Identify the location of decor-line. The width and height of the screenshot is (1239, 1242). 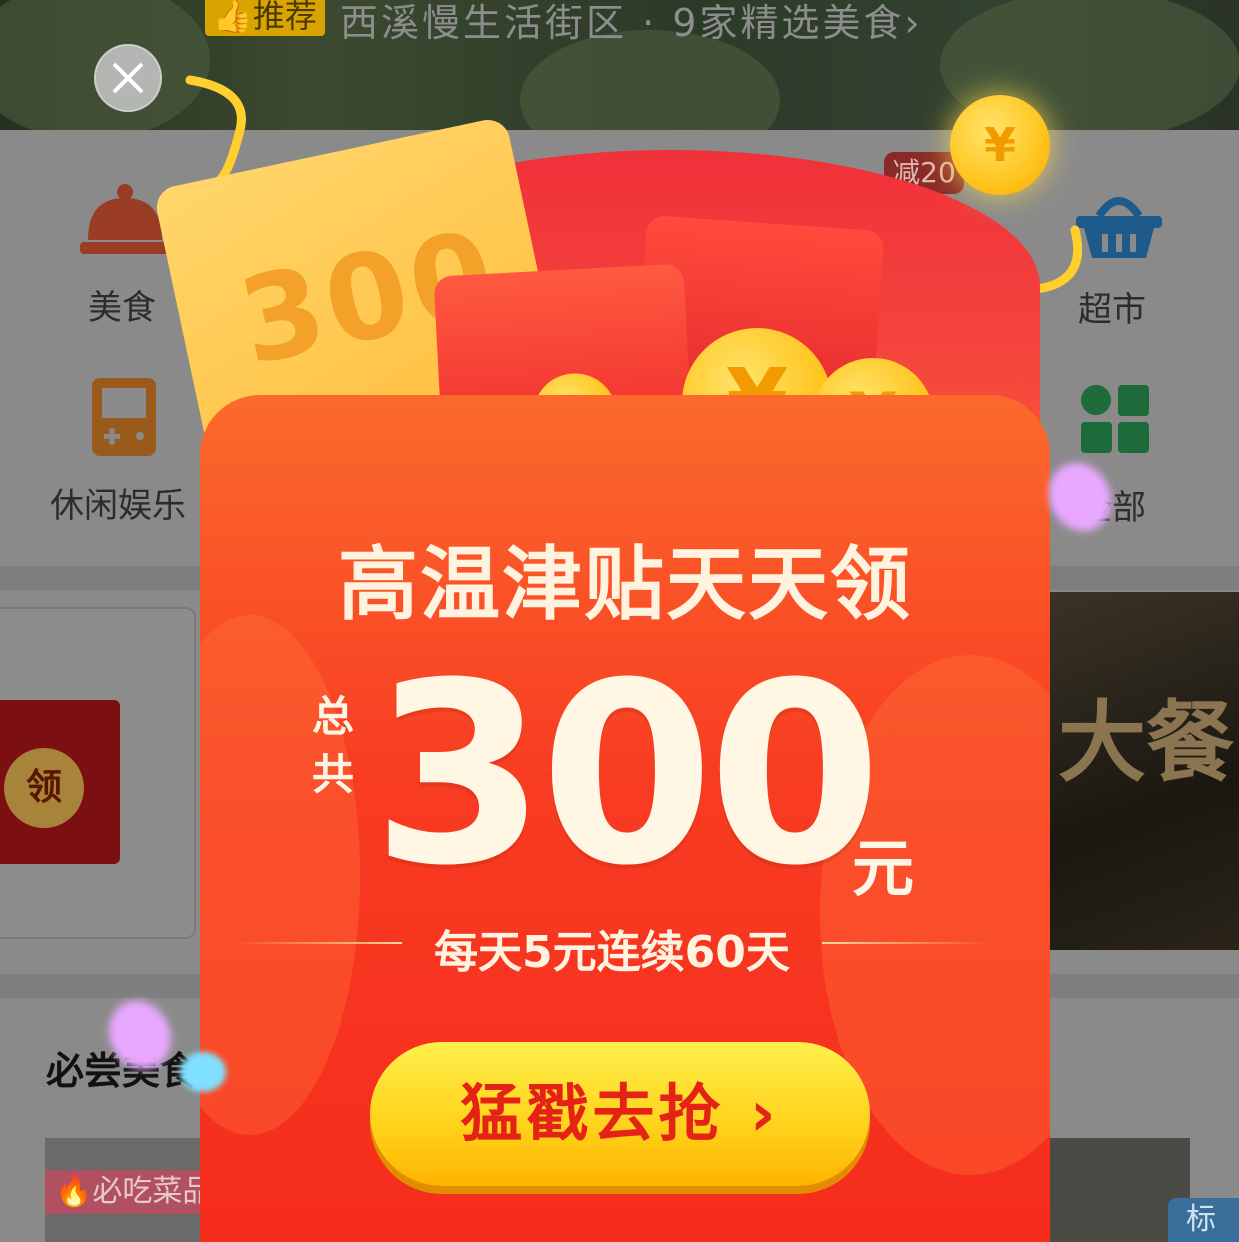
(907, 943).